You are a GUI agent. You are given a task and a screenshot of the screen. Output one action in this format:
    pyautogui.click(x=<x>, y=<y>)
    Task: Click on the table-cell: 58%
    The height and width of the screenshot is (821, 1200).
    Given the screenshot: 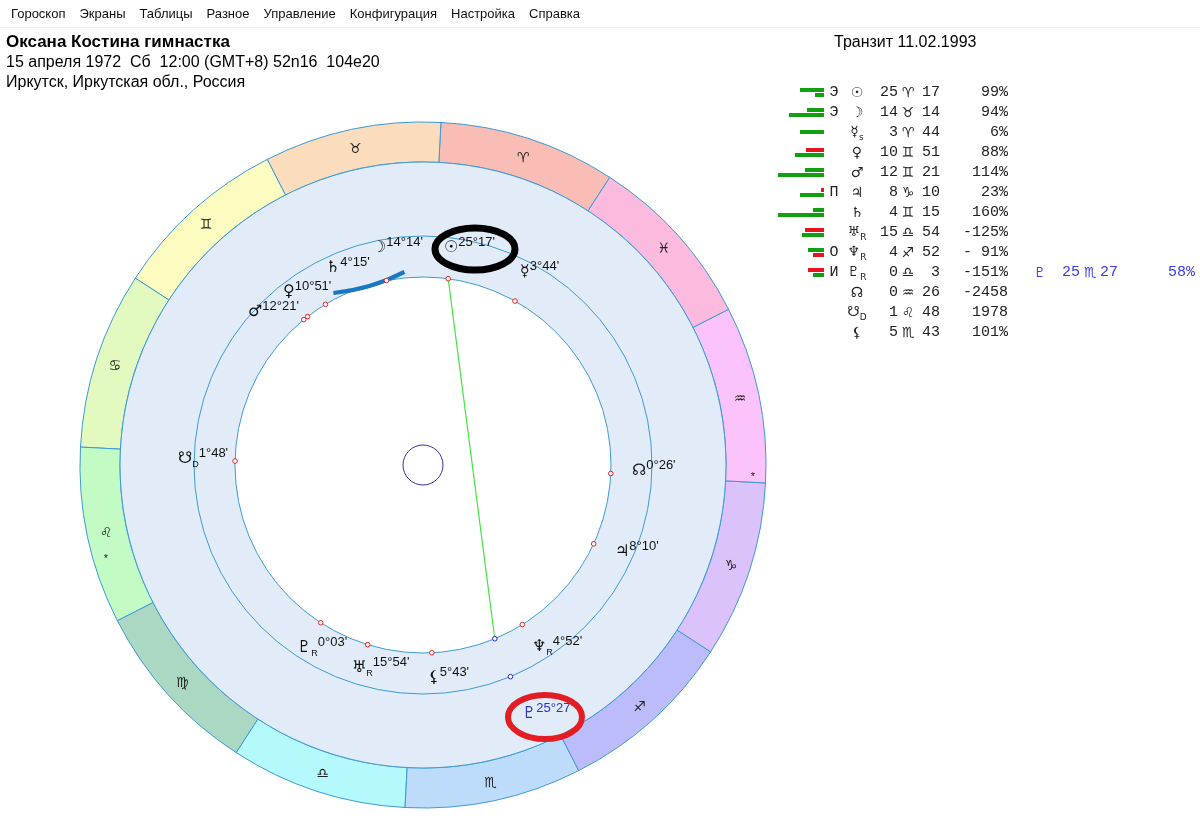 What is the action you would take?
    pyautogui.click(x=1181, y=272)
    